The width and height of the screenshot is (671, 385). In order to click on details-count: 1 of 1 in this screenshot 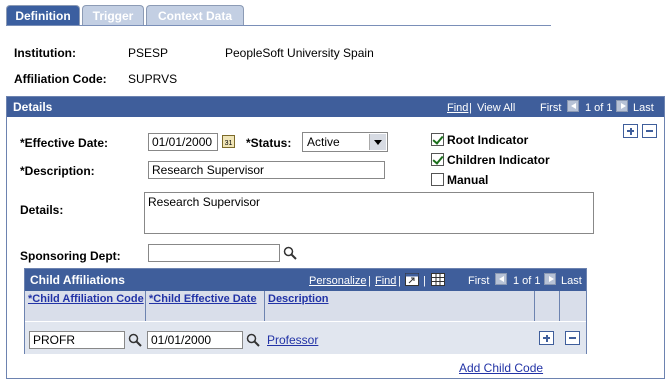, I will do `click(599, 108)`.